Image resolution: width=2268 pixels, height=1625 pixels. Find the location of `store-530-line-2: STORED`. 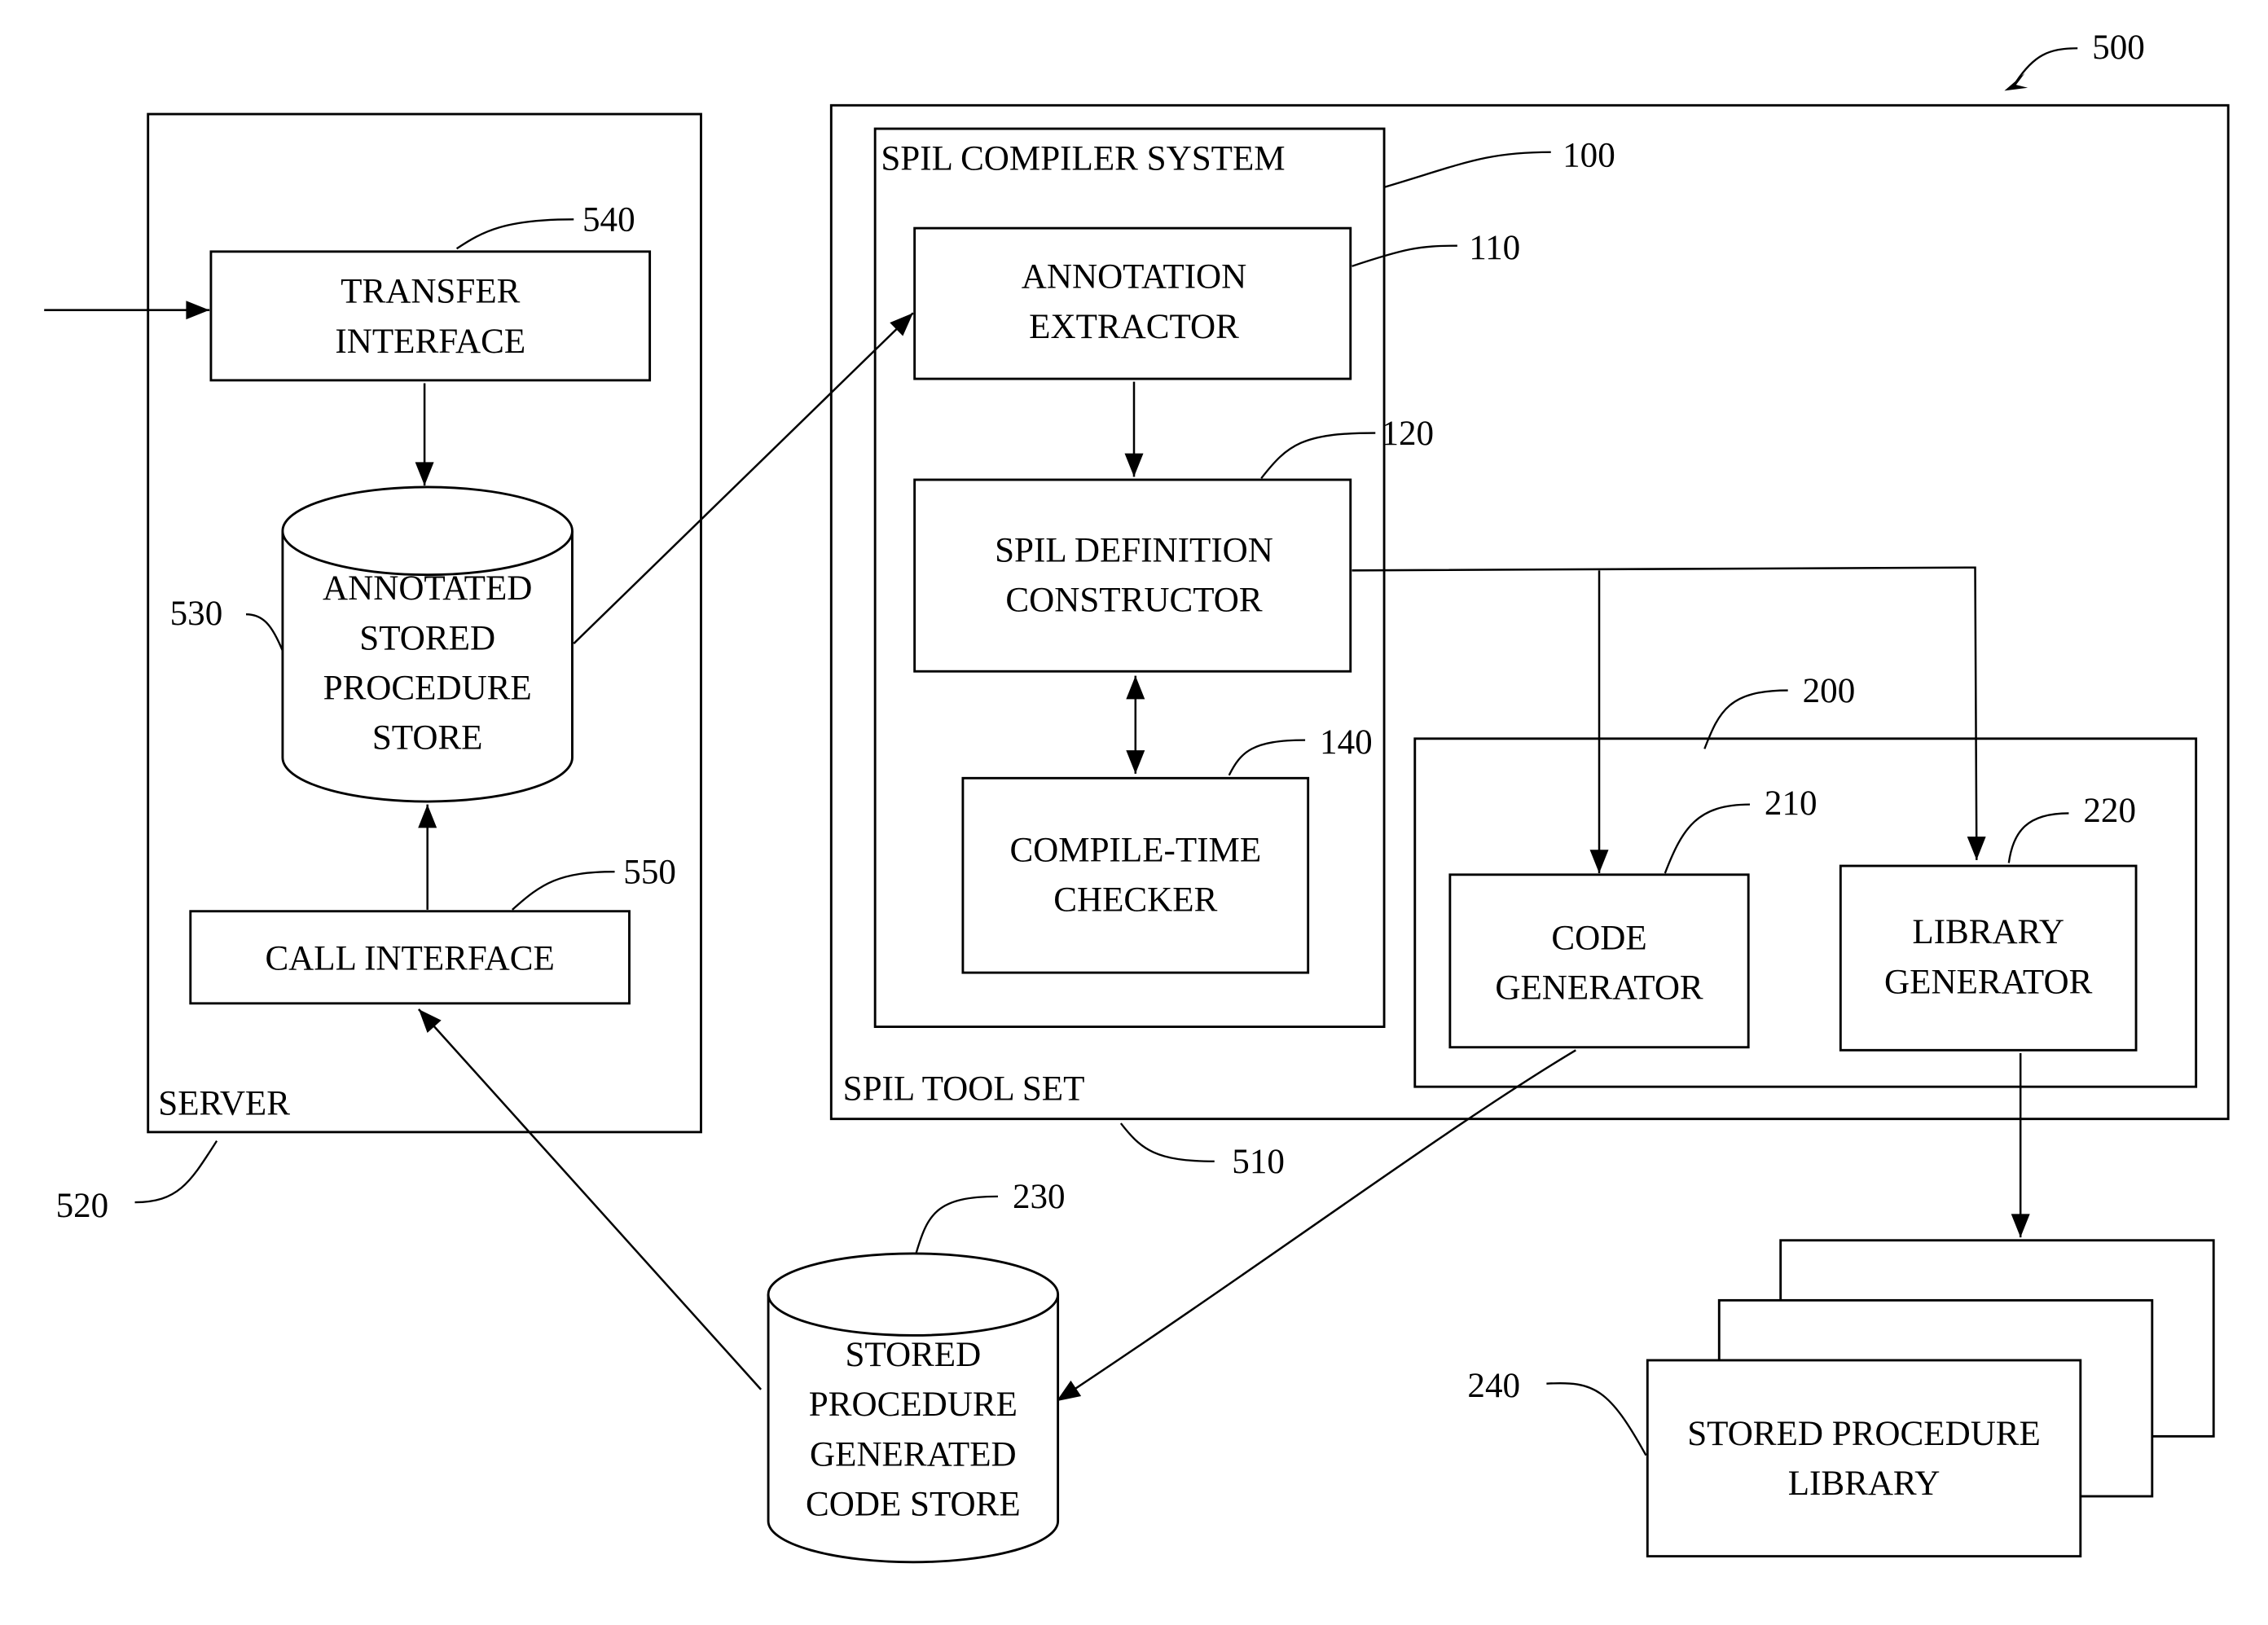

store-530-line-2: STORED is located at coordinates (427, 638).